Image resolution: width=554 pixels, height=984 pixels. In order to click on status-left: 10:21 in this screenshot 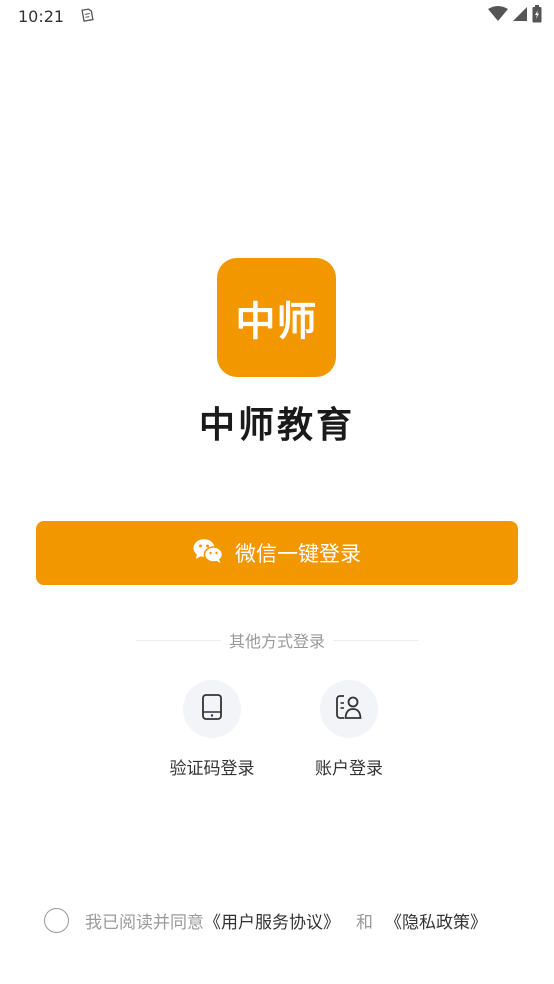, I will do `click(56, 16)`.